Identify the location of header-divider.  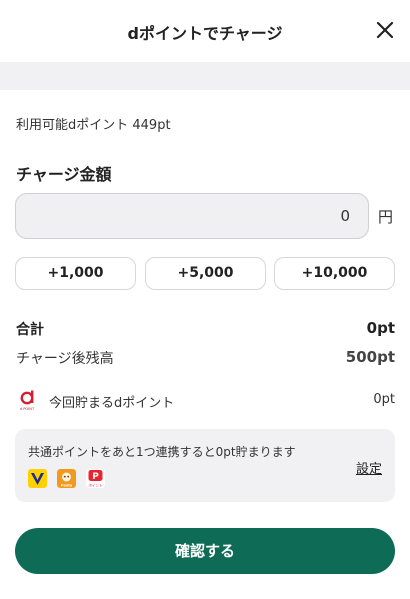
(205, 76).